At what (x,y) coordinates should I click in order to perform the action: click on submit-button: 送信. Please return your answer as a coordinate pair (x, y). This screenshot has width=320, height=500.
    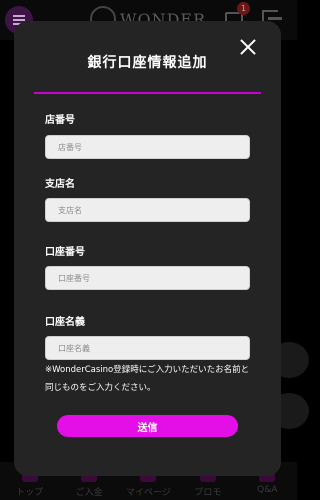
    Looking at the image, I should click on (147, 426).